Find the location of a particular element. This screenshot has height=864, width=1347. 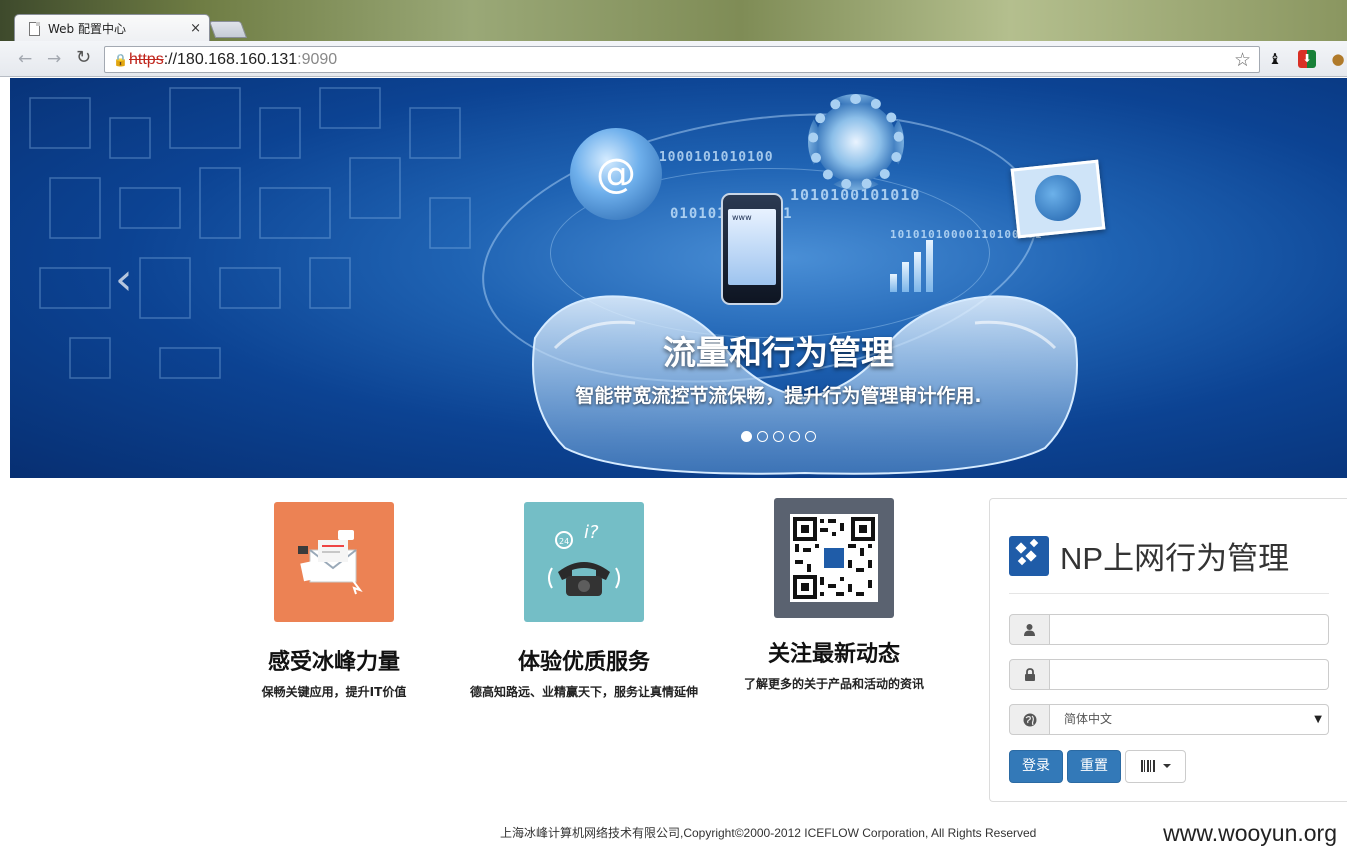

browser-tab: Web 配置中心 × is located at coordinates (112, 28).